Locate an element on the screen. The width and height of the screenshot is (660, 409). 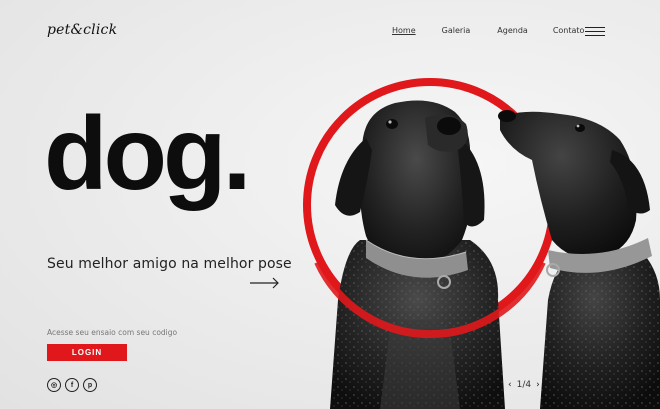
nav-galeria: Galeria is located at coordinates (456, 30).